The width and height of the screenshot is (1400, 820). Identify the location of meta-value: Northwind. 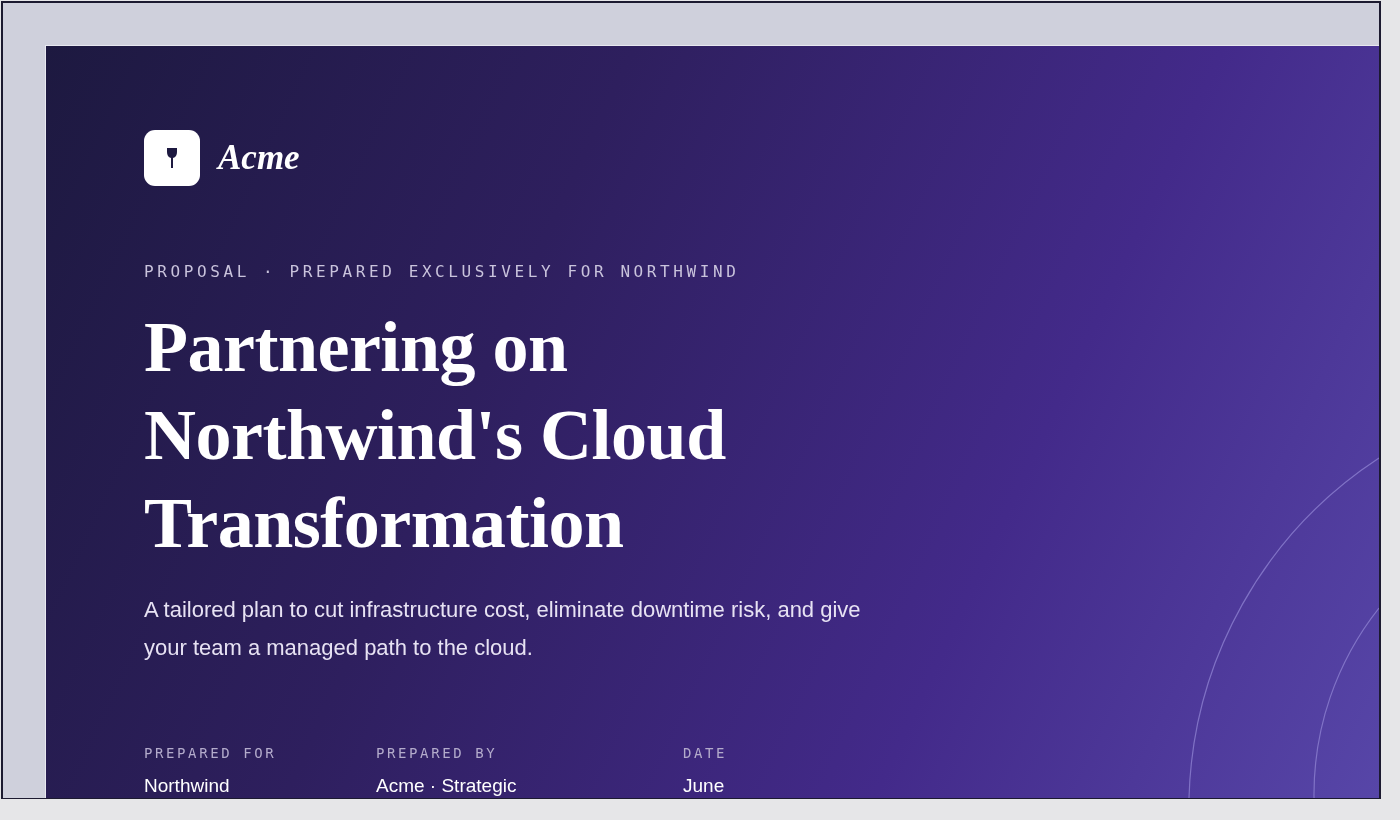
(187, 786).